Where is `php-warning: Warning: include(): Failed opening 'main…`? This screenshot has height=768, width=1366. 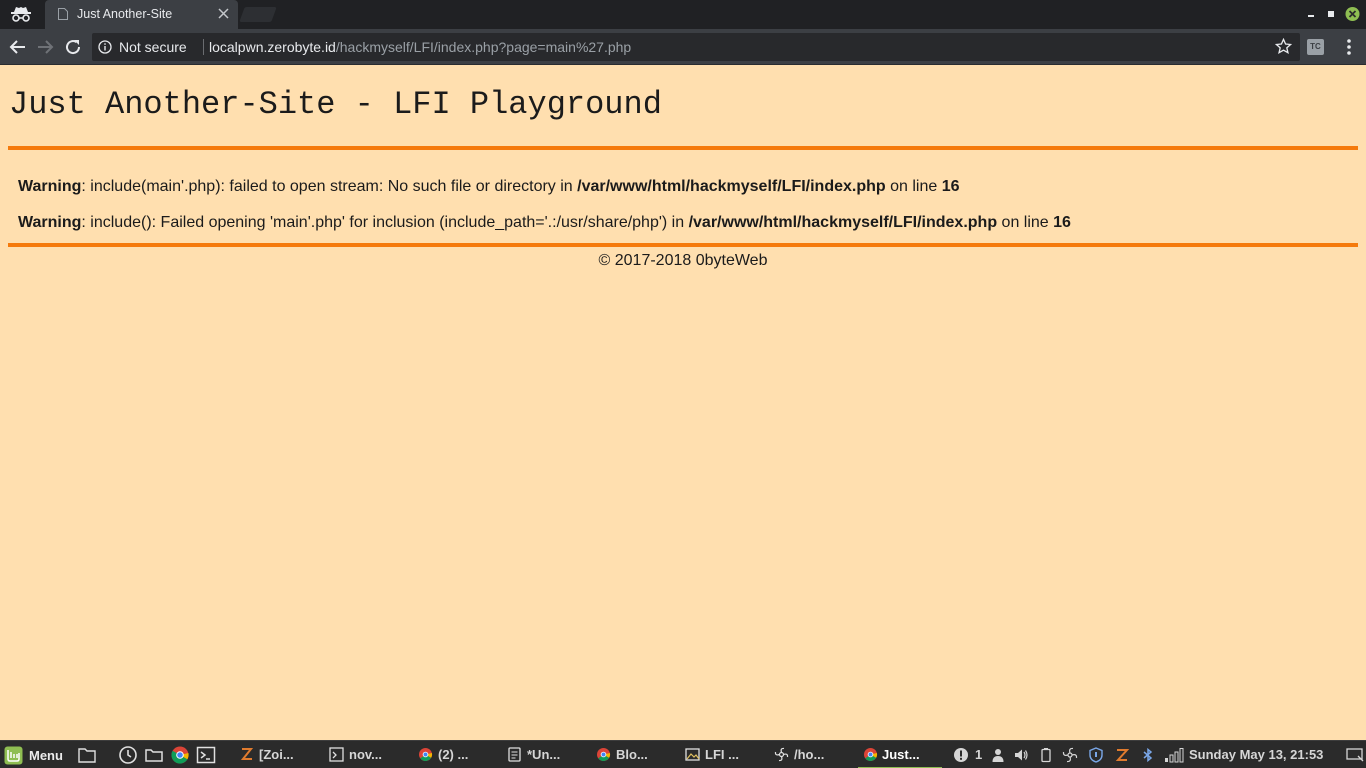
php-warning: Warning: include(): Failed opening 'main… is located at coordinates (544, 223).